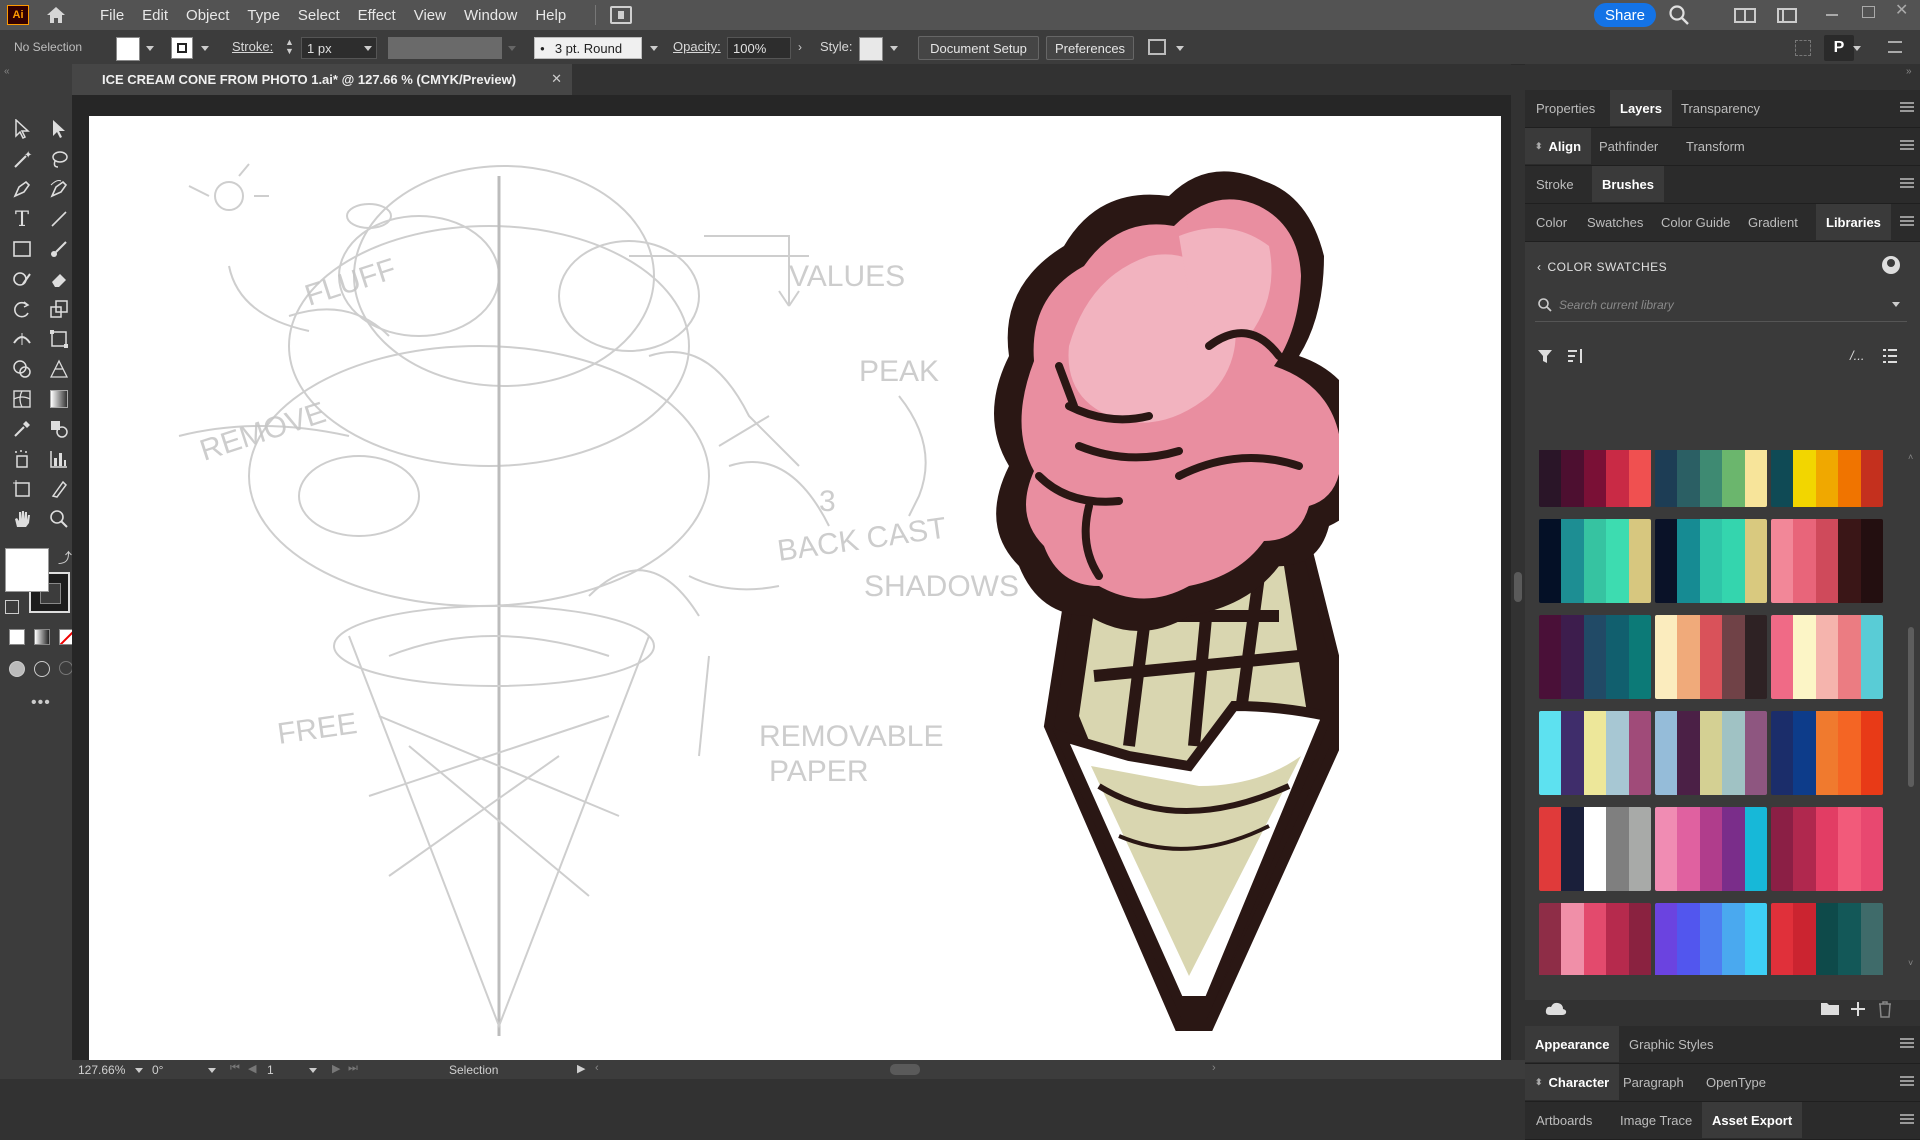  Describe the element at coordinates (1736, 1082) in the screenshot. I see `tab-opentype: OpenType` at that location.